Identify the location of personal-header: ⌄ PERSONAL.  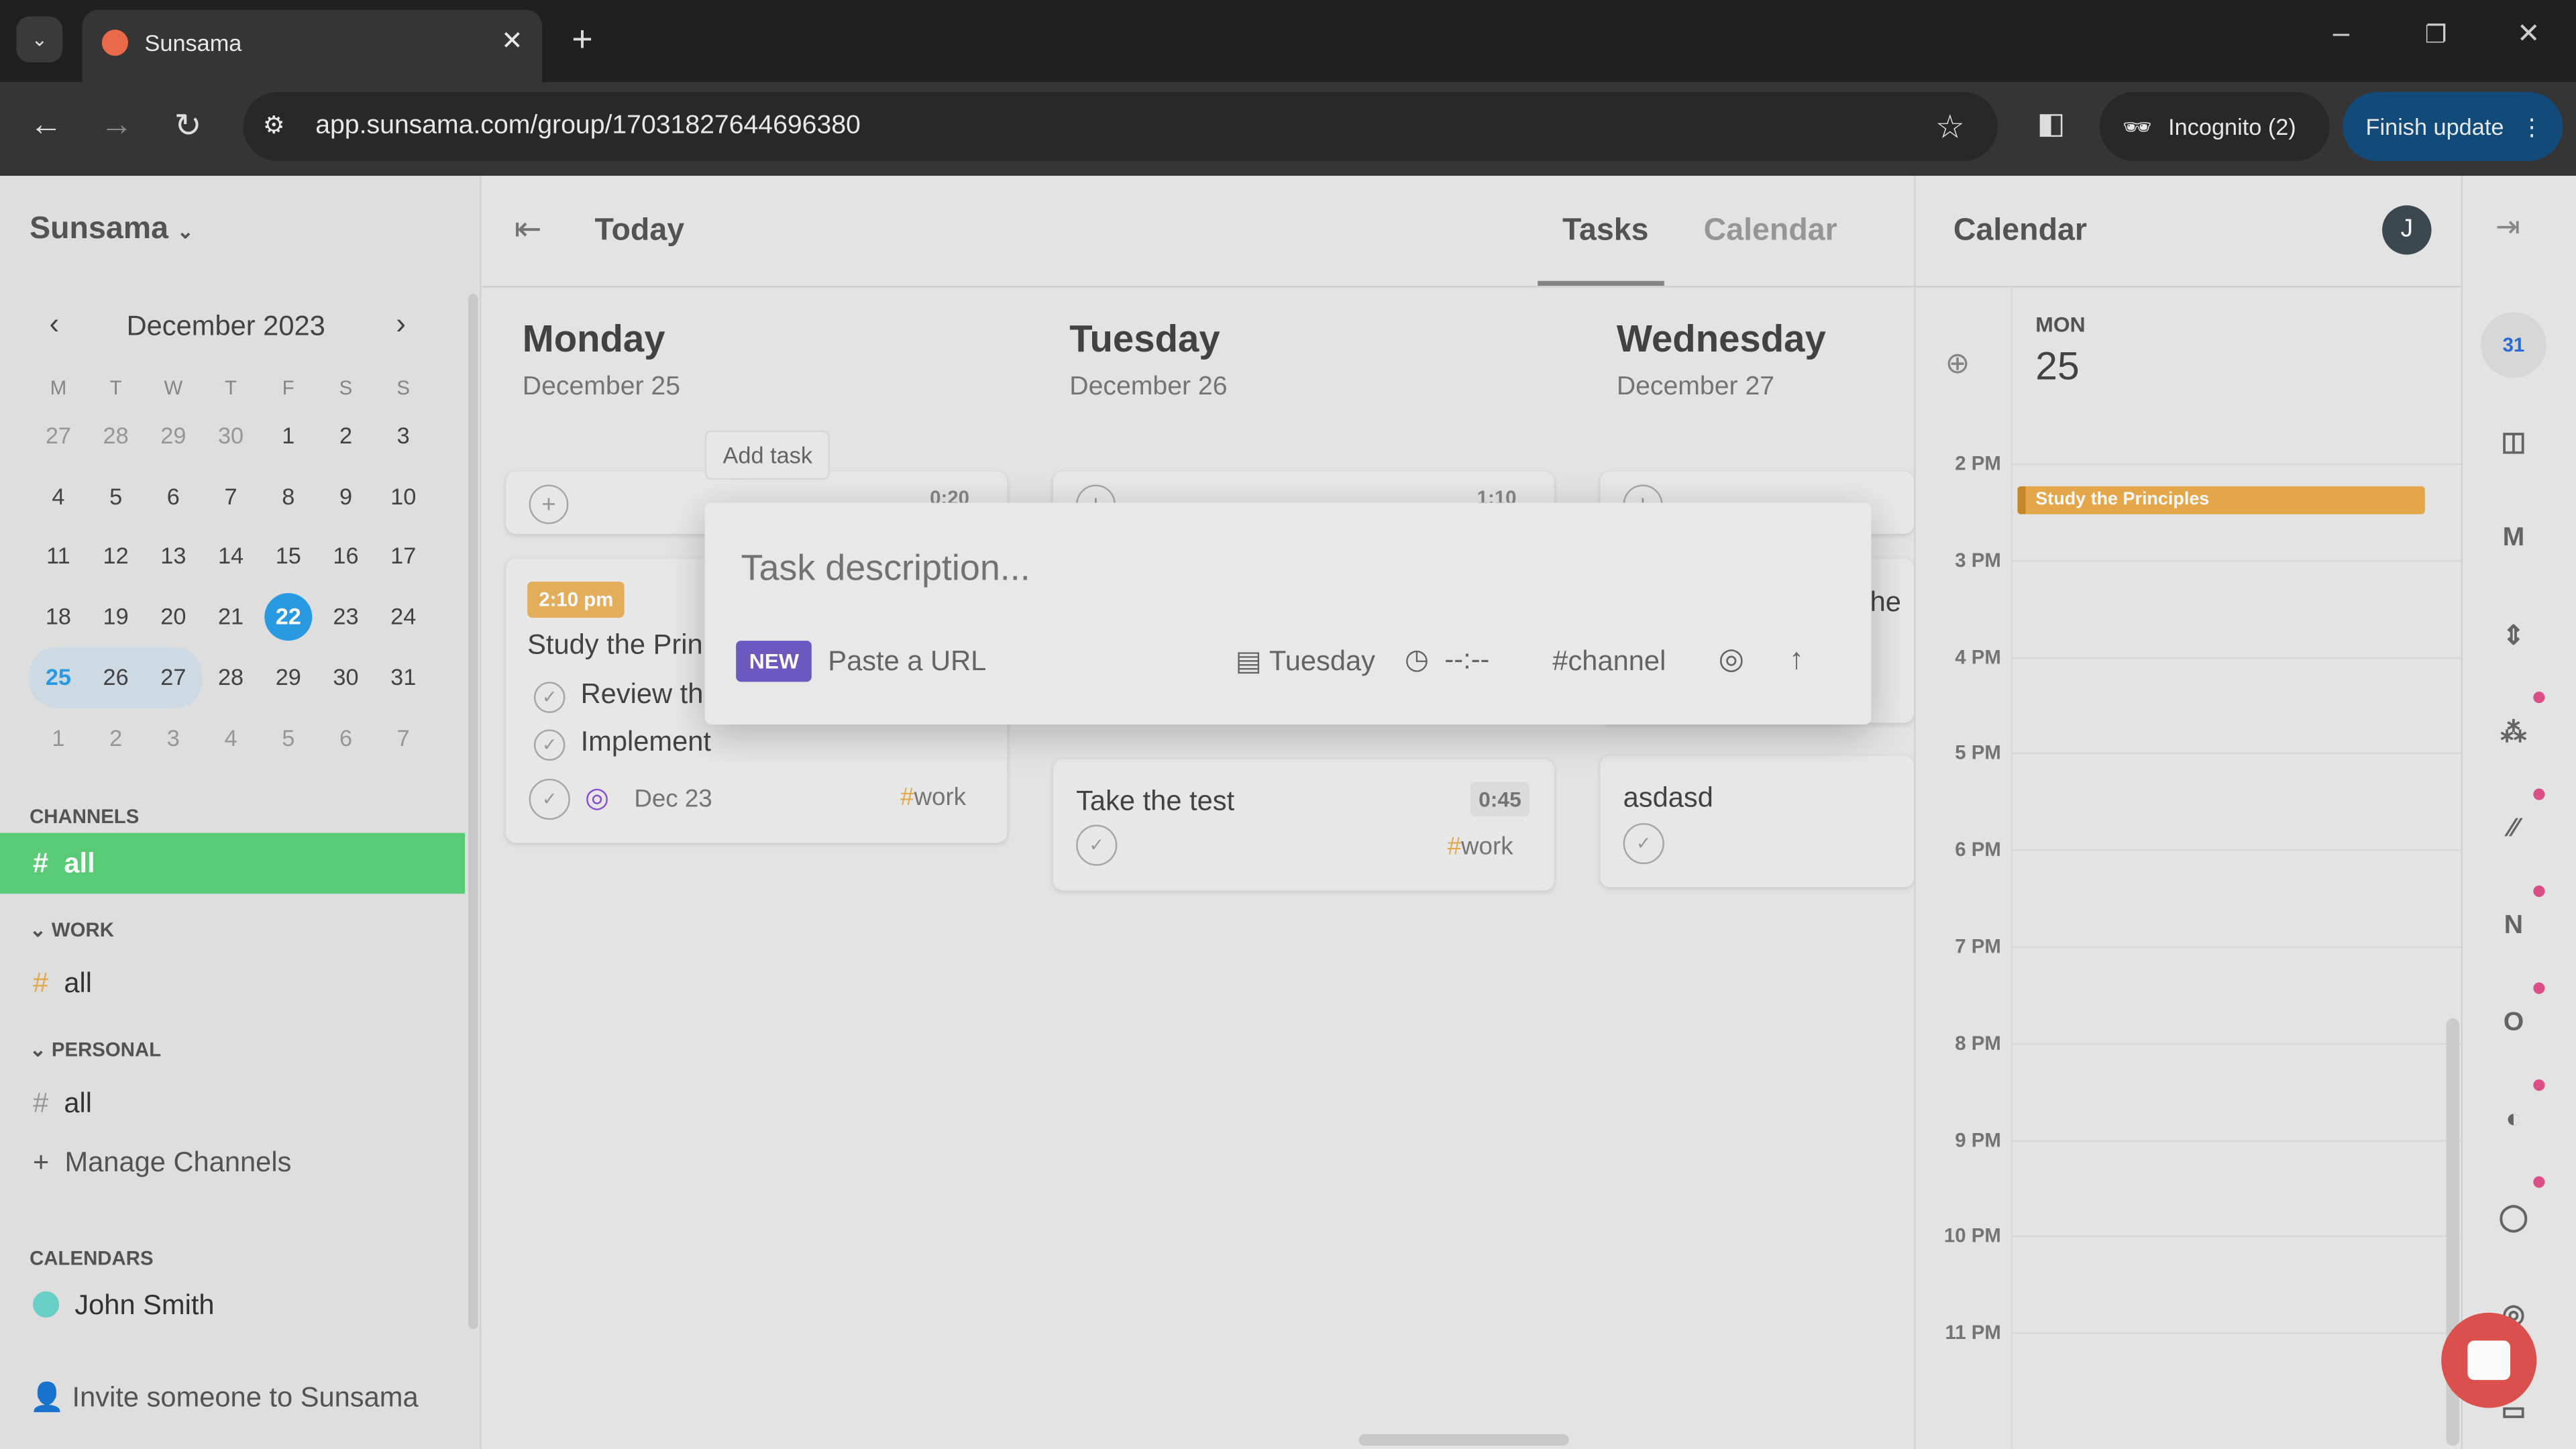
(95, 1049).